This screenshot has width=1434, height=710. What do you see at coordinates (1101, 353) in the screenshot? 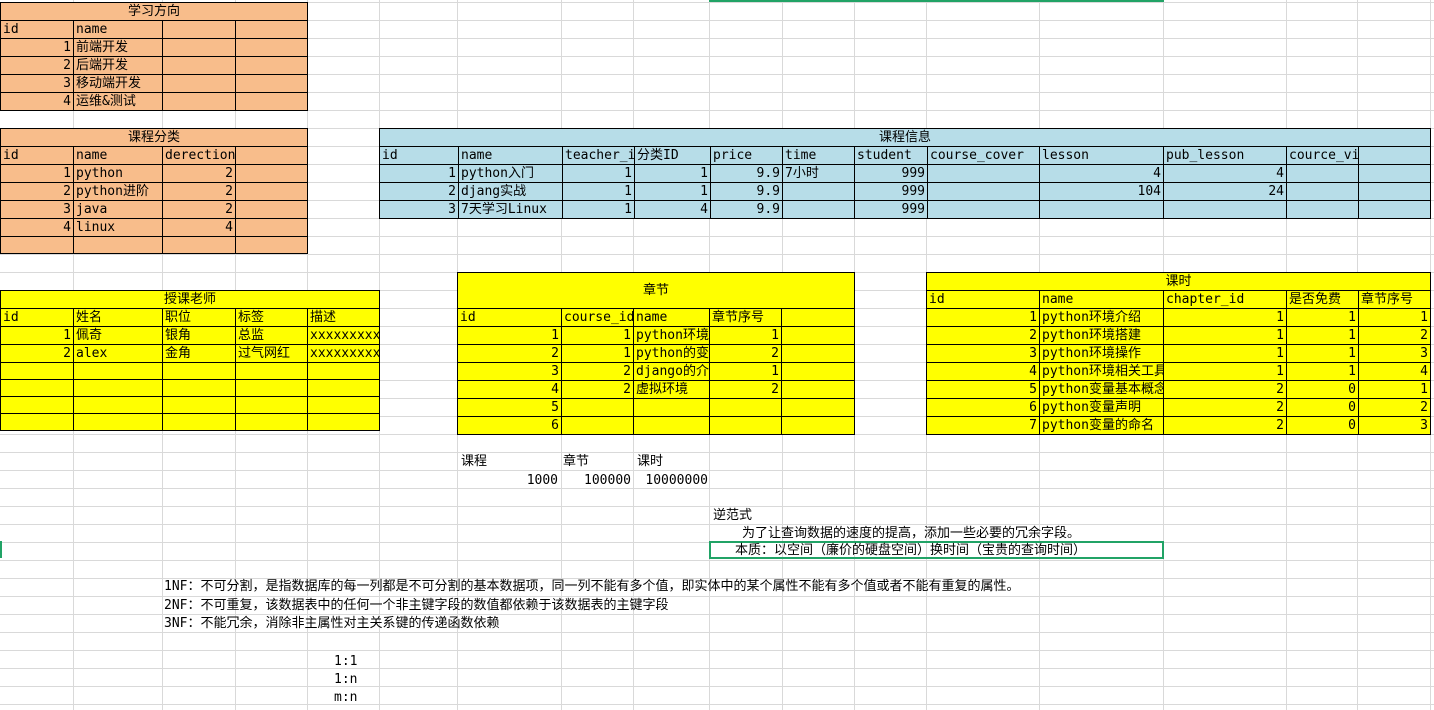
I see `cell: python环境操作` at bounding box center [1101, 353].